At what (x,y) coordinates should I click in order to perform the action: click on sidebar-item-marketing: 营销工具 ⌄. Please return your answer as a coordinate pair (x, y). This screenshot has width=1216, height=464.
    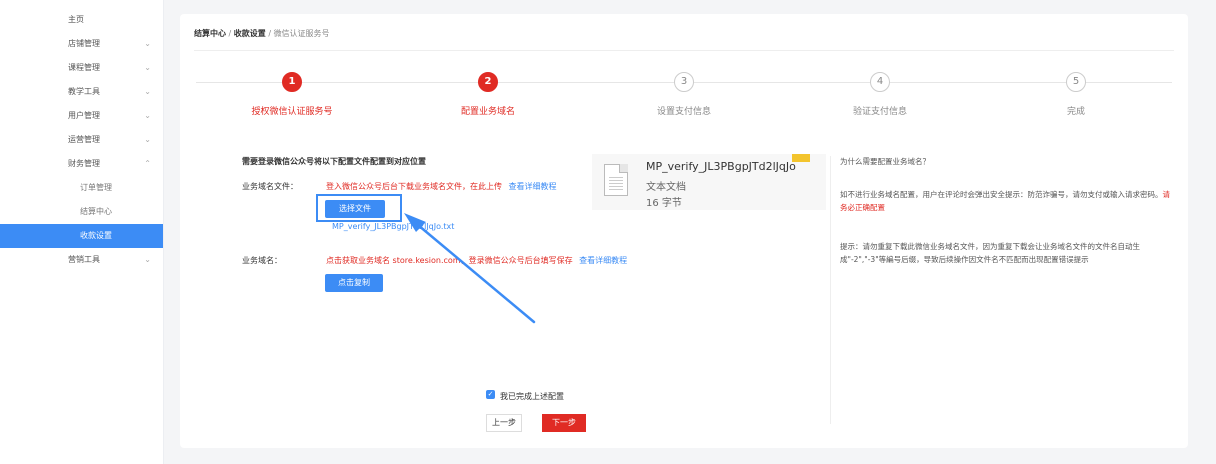
    Looking at the image, I should click on (81, 260).